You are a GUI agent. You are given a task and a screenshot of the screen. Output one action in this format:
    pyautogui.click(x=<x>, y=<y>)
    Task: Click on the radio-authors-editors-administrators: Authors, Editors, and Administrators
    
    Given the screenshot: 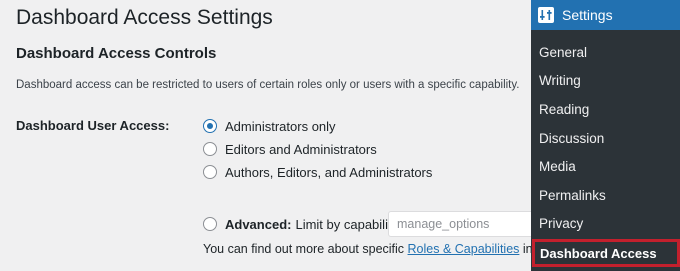 What is the action you would take?
    pyautogui.click(x=317, y=172)
    